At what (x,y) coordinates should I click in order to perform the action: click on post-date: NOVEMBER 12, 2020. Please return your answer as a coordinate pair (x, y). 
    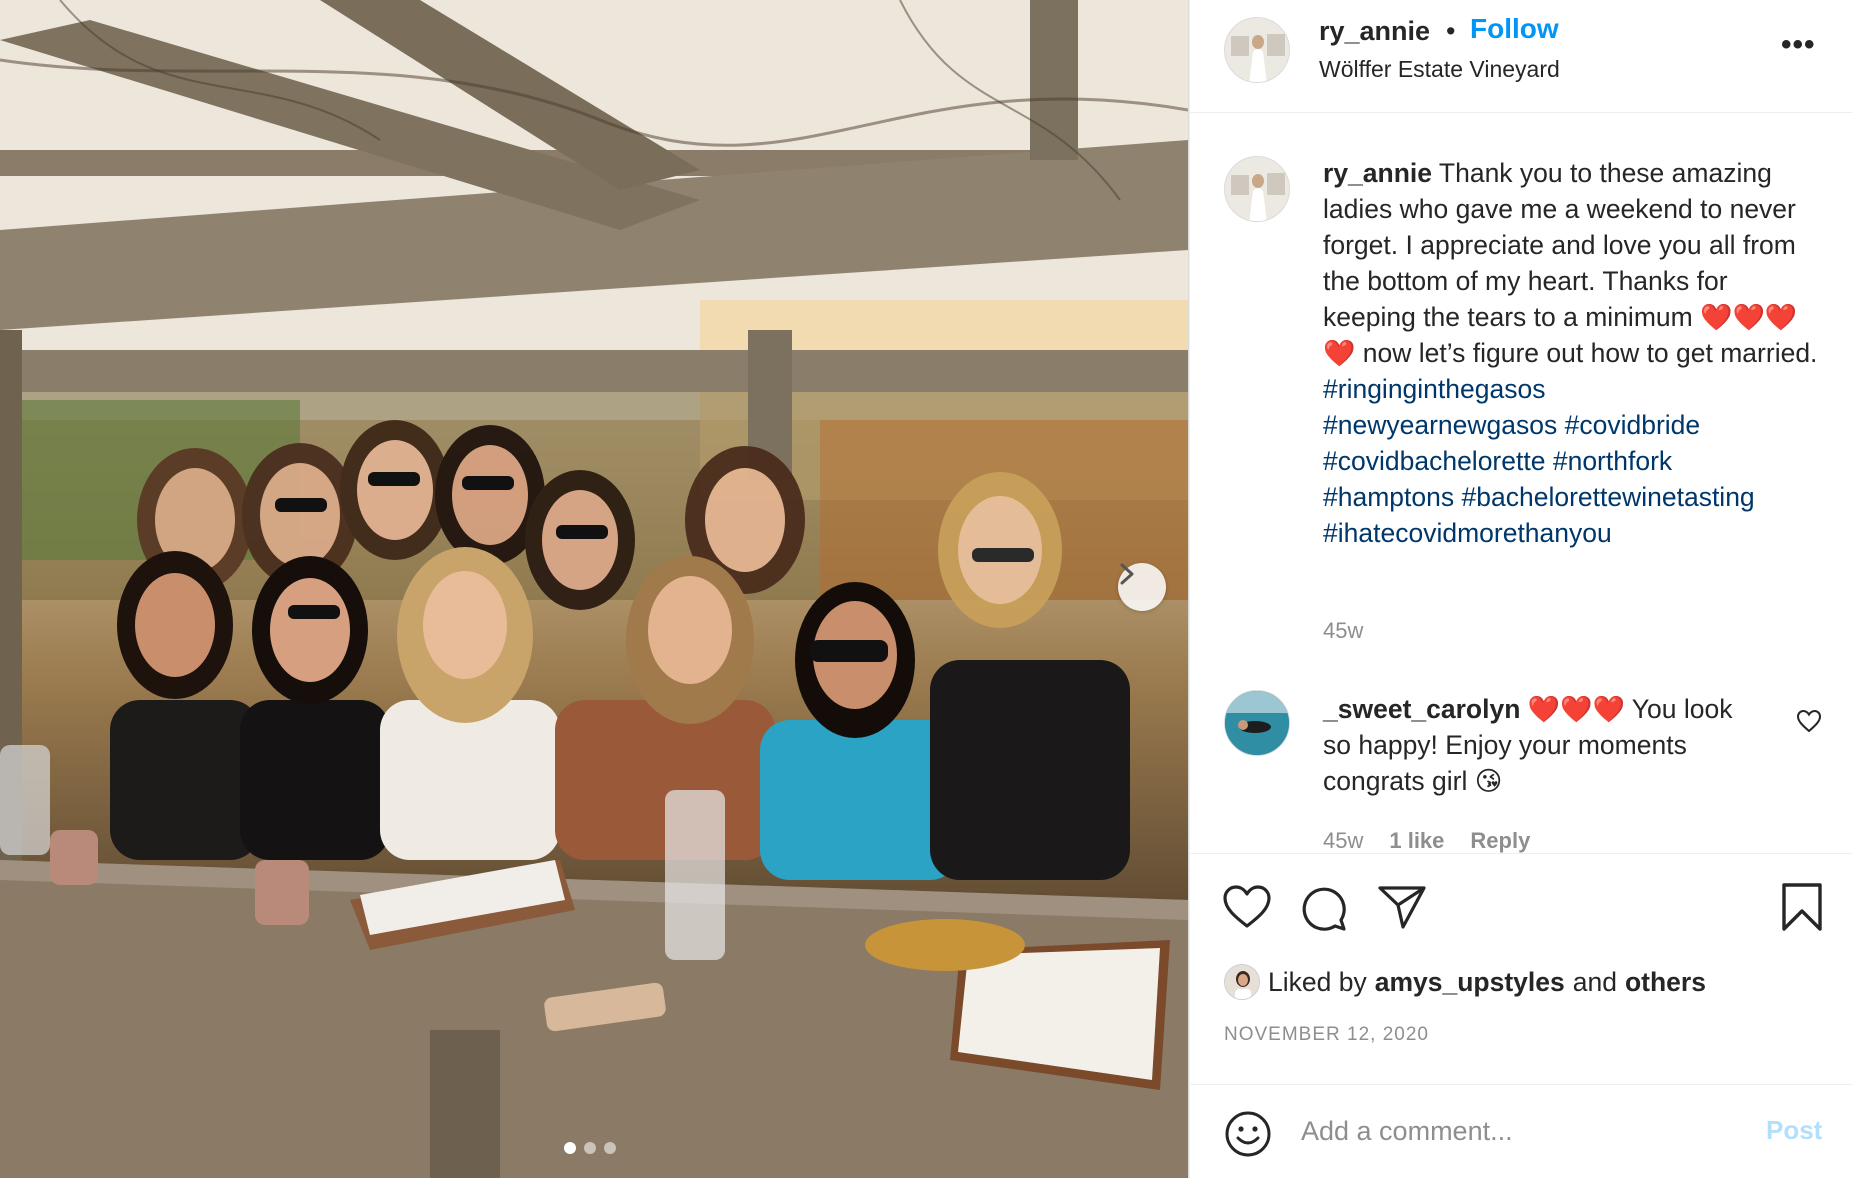
    Looking at the image, I should click on (1326, 1035).